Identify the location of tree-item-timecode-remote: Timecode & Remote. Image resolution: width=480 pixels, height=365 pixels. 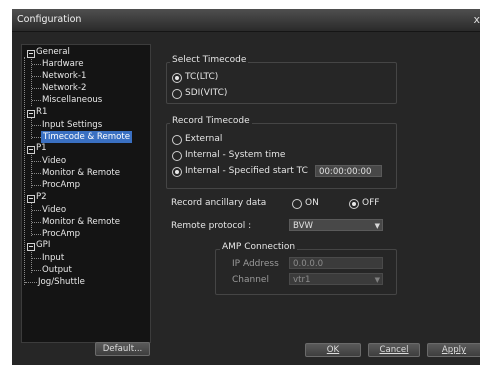
(87, 137).